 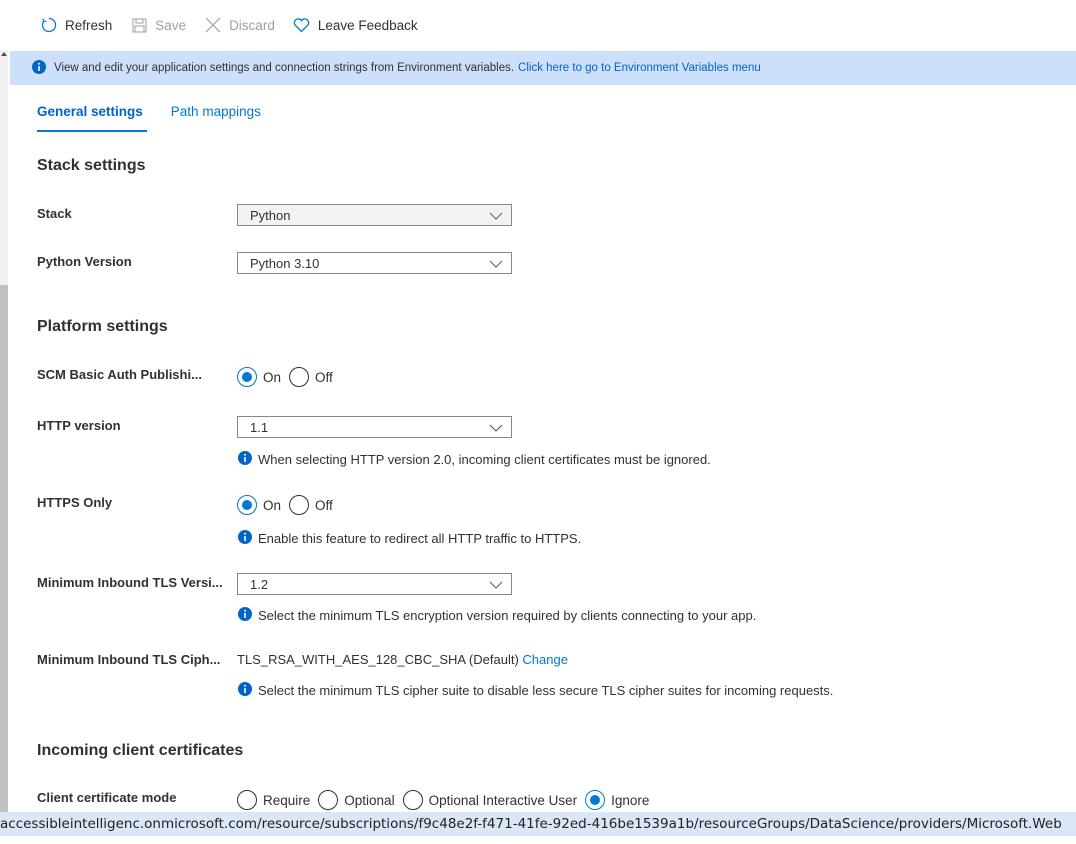 What do you see at coordinates (91, 165) in the screenshot?
I see `stack-settings-heading: Stack settings` at bounding box center [91, 165].